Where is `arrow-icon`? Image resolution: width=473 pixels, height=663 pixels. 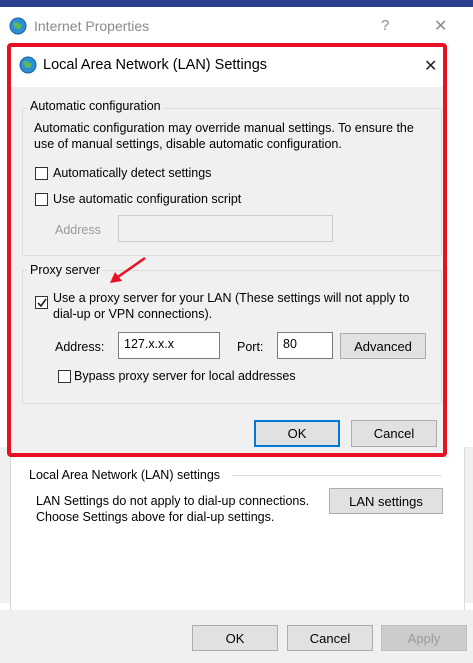 arrow-icon is located at coordinates (128, 269).